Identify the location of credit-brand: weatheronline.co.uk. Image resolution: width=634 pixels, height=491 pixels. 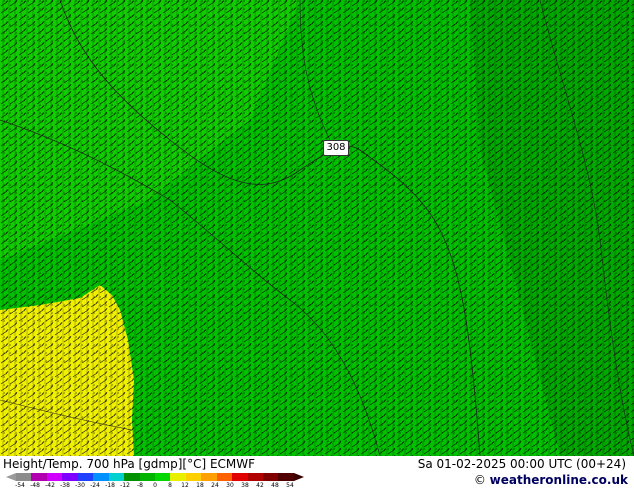
(558, 480).